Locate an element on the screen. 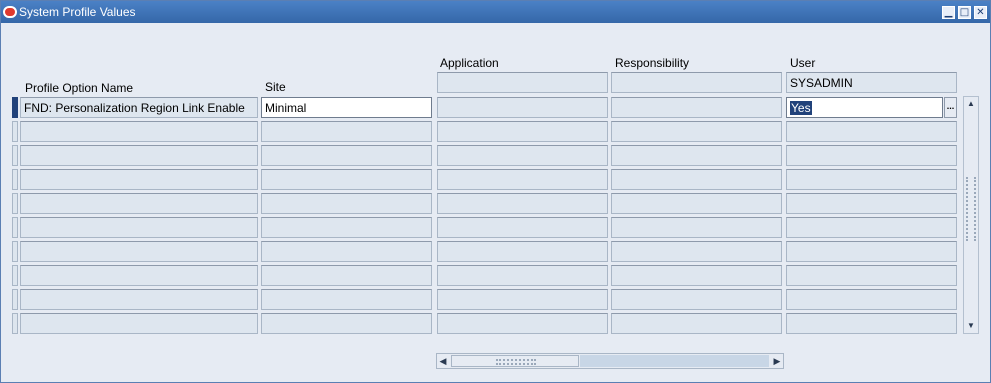 The height and width of the screenshot is (383, 991). horizontal-scrollbar: ◀ ▶ is located at coordinates (610, 361).